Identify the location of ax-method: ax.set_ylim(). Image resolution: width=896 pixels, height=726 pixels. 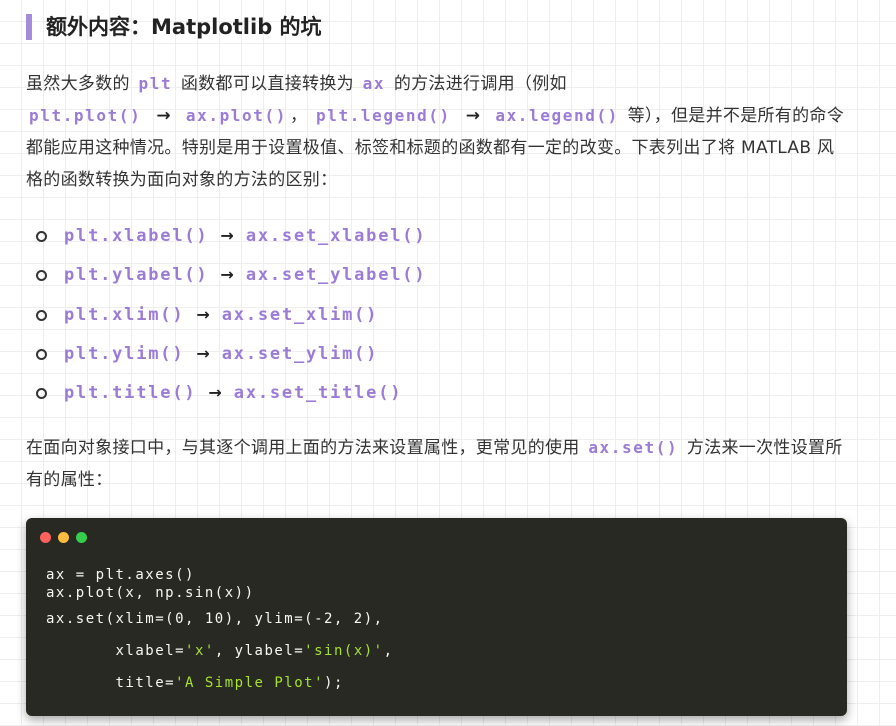
(300, 353).